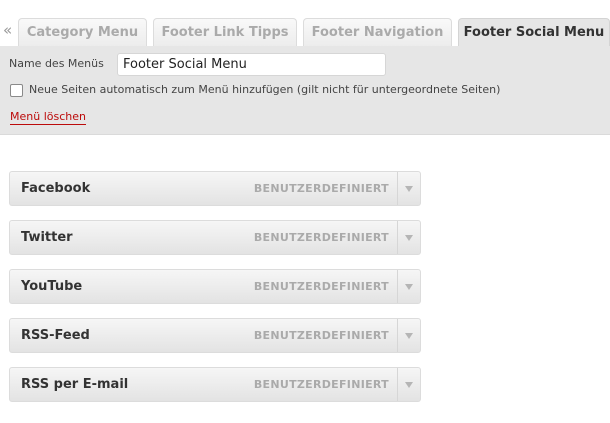 The width and height of the screenshot is (610, 423). I want to click on menu-item-youtube: YouTube BENUTZERDEFINIERT, so click(215, 286).